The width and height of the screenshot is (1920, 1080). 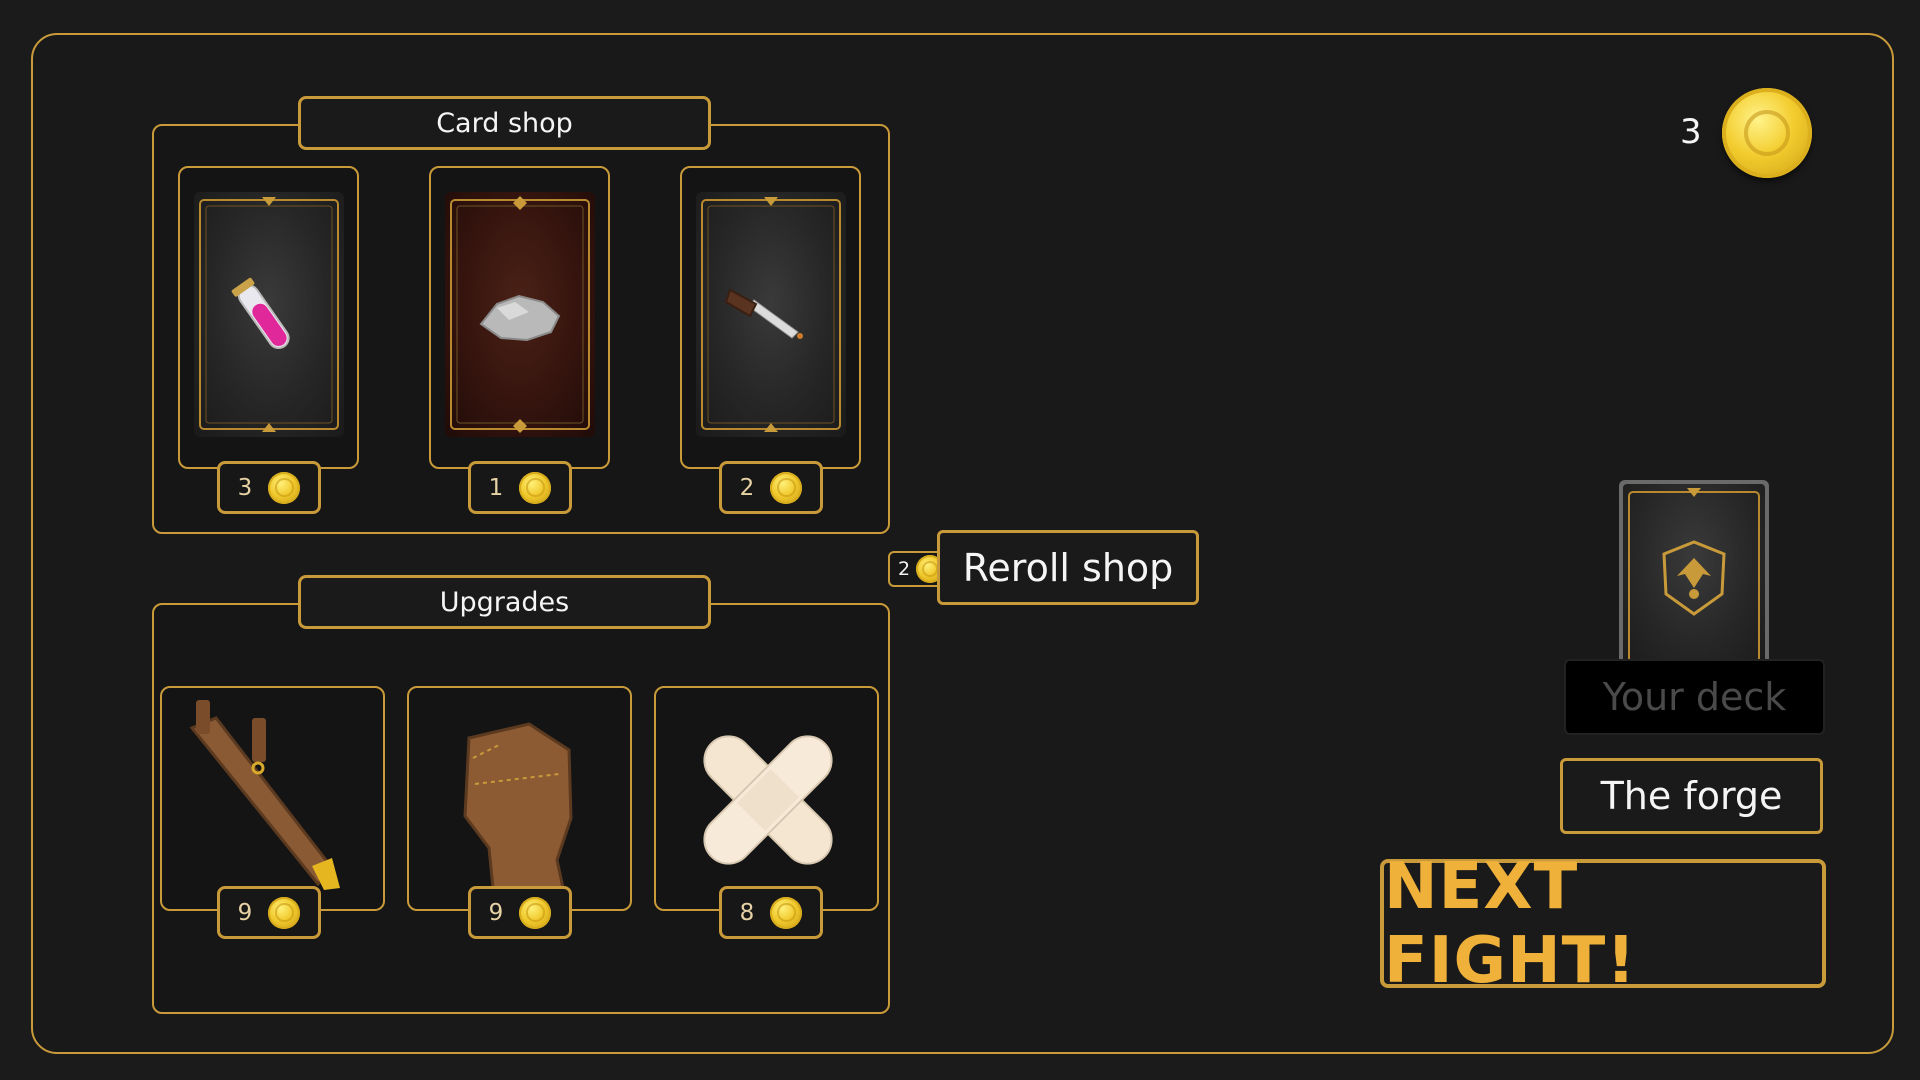 I want to click on card-1-price: 3, so click(x=269, y=487).